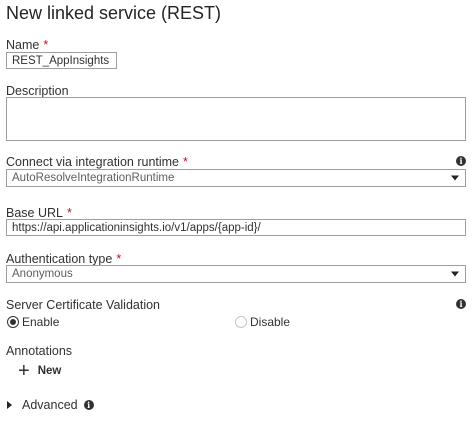 The width and height of the screenshot is (474, 427). I want to click on new-annotation-button: + New, so click(39, 371).